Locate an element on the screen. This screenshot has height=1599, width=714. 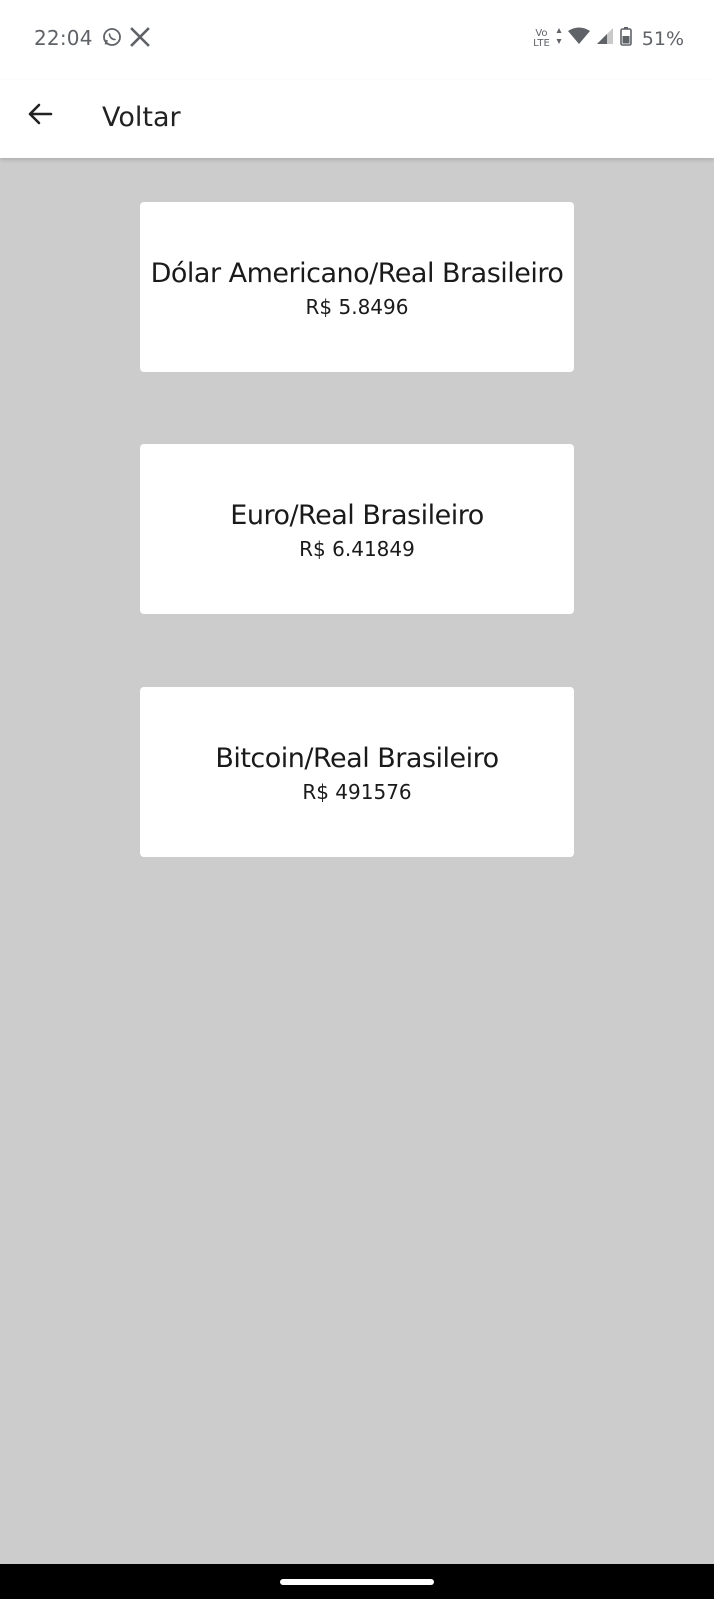
home-gesture-handle is located at coordinates (357, 1582).